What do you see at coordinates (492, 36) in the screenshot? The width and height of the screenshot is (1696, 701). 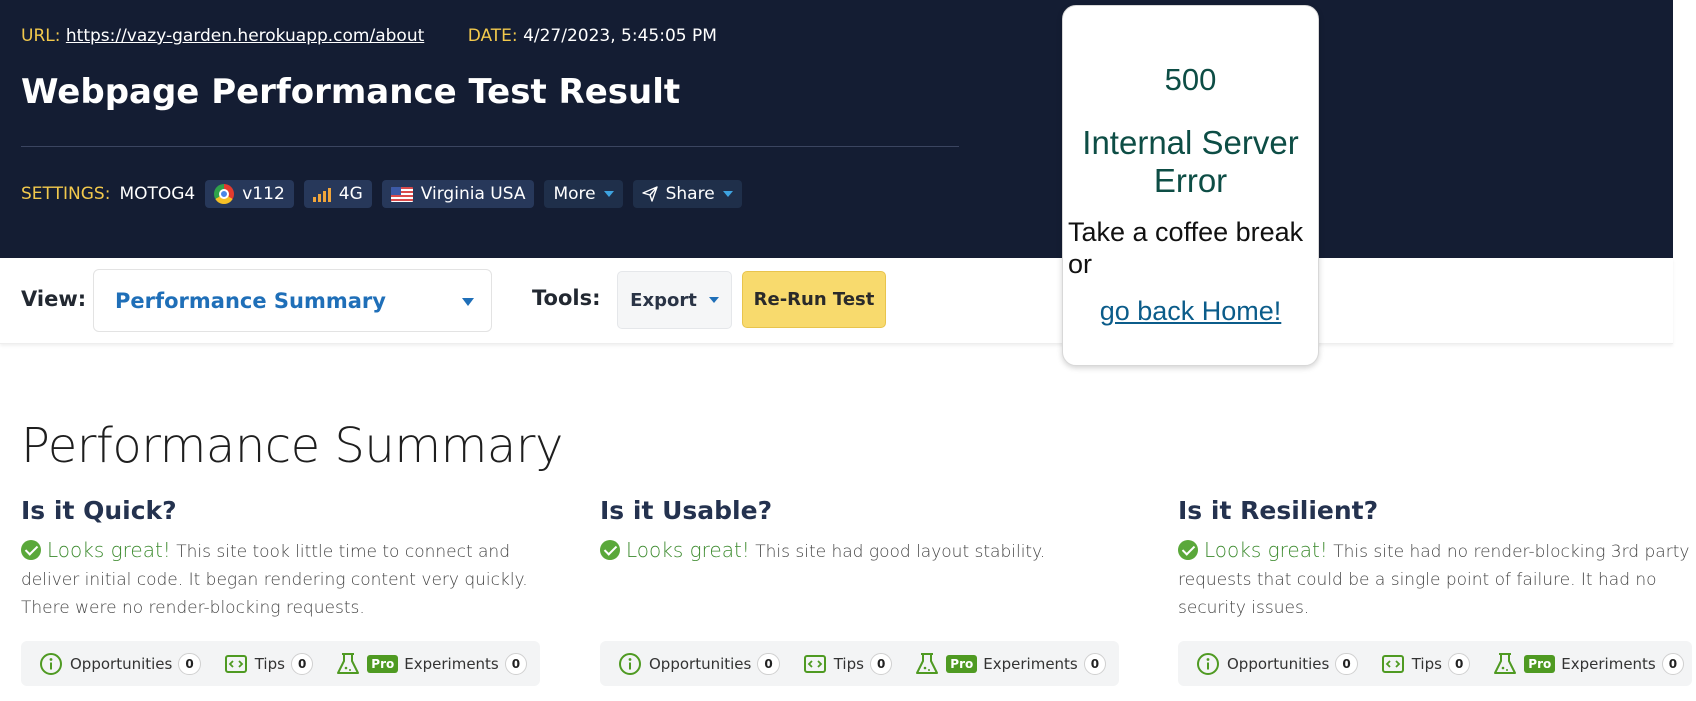 I see `date-label: DATE:` at bounding box center [492, 36].